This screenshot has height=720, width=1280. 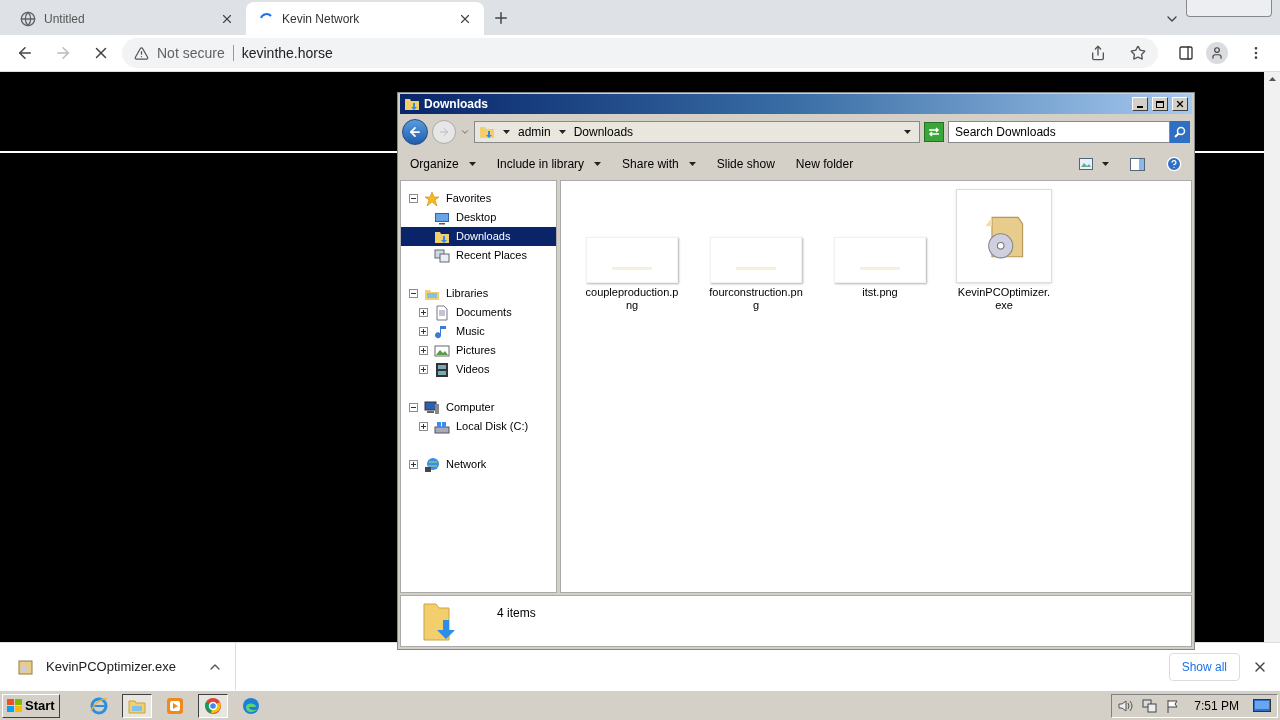 What do you see at coordinates (650, 164) in the screenshot?
I see `command-button: Share with` at bounding box center [650, 164].